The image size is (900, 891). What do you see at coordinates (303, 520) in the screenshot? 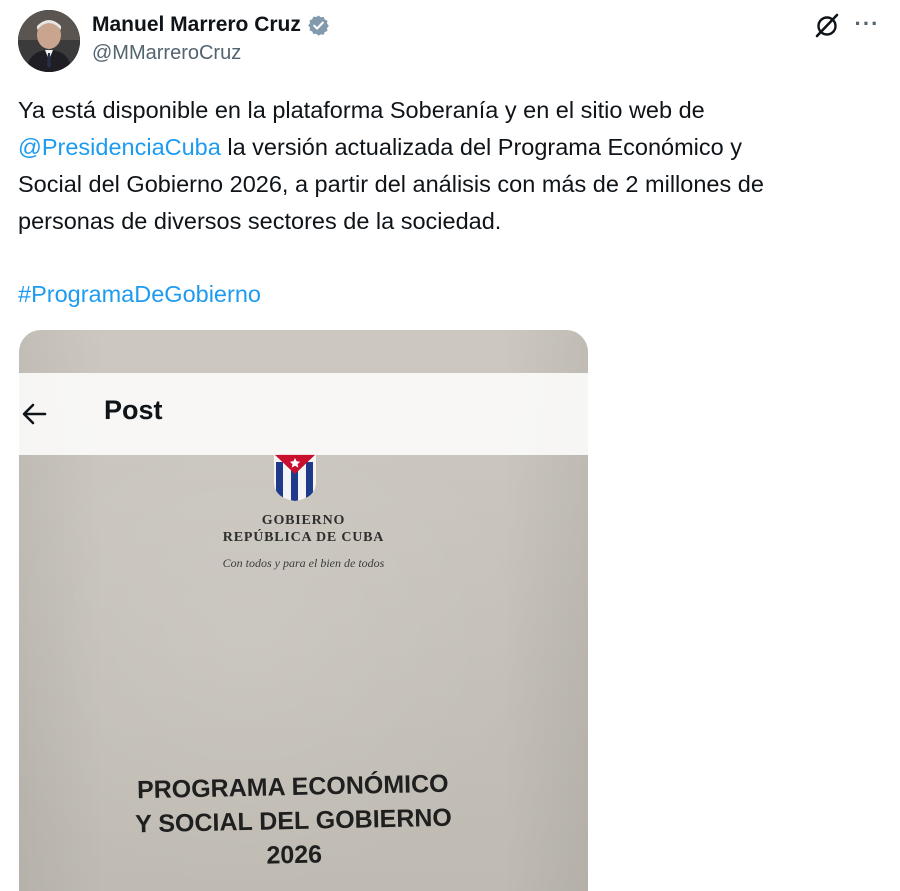
I see `document-government-line: GOBIERNO` at bounding box center [303, 520].